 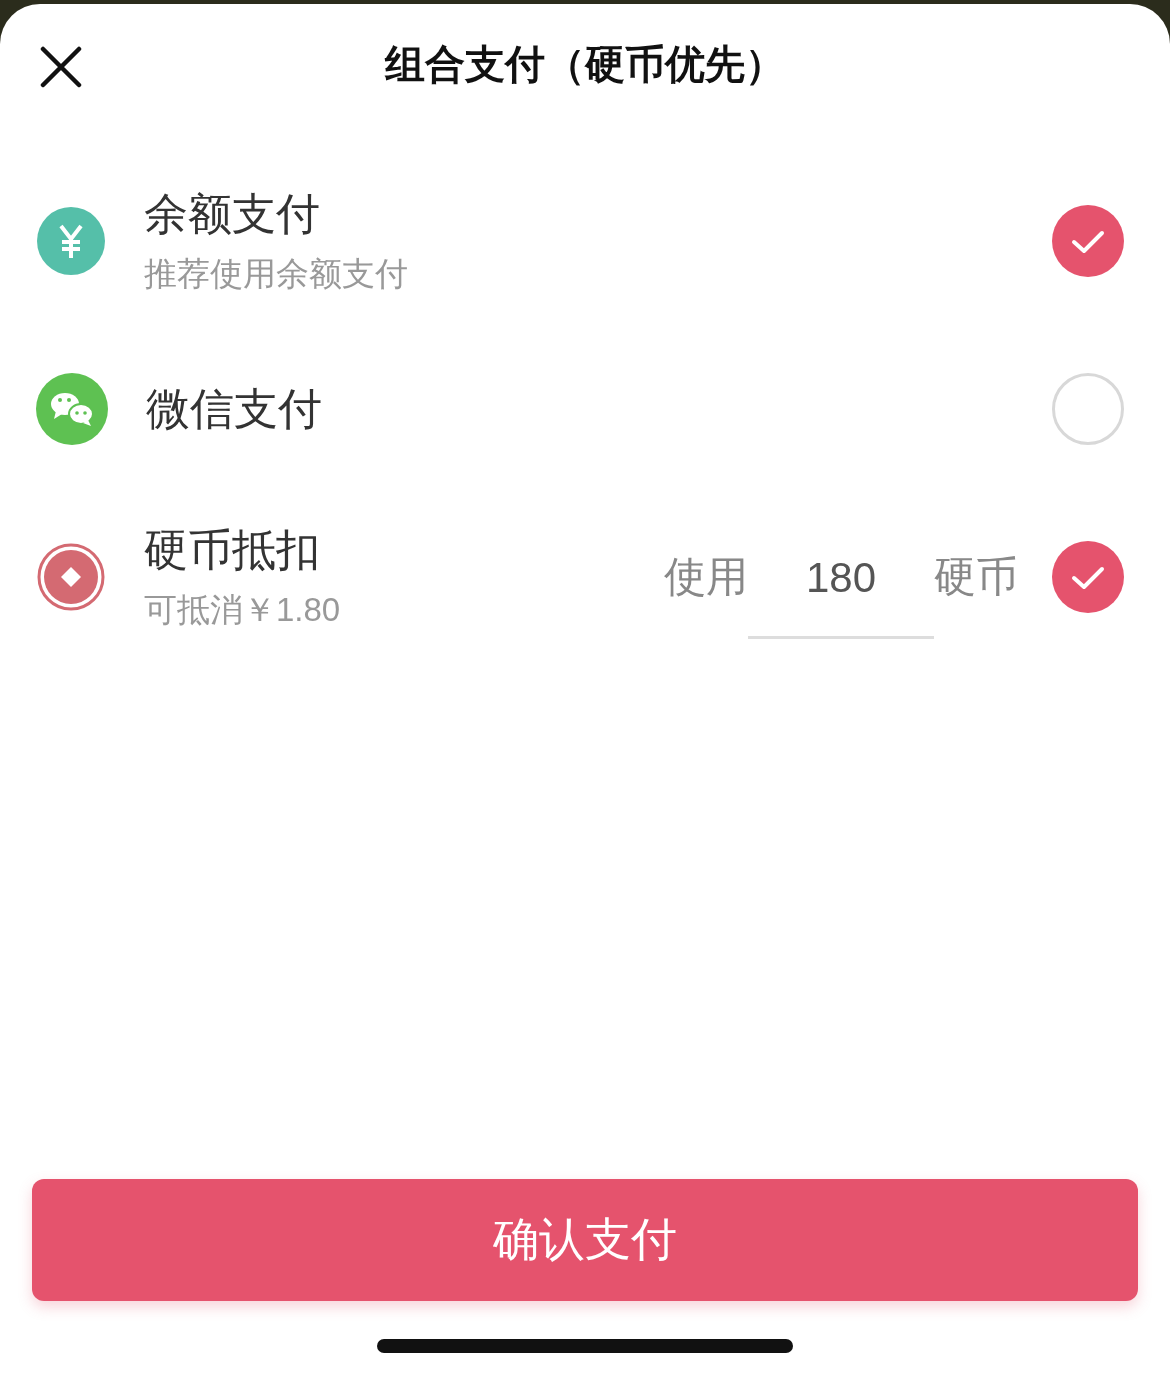 I want to click on coin-amount-field: 180, so click(x=841, y=591).